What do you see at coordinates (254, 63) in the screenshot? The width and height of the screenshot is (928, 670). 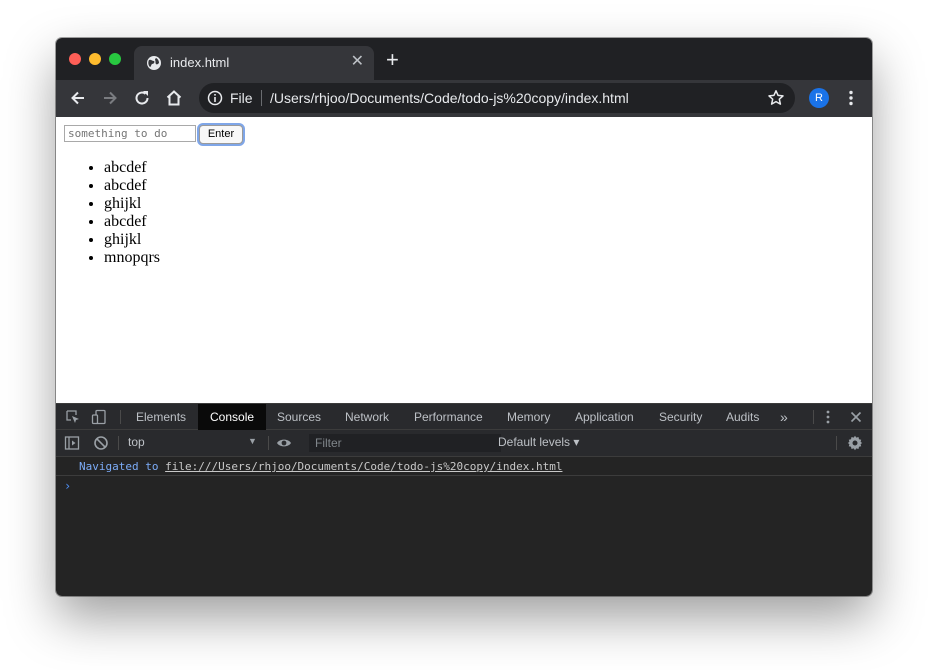 I see `tab-index-html: index.html ✕` at bounding box center [254, 63].